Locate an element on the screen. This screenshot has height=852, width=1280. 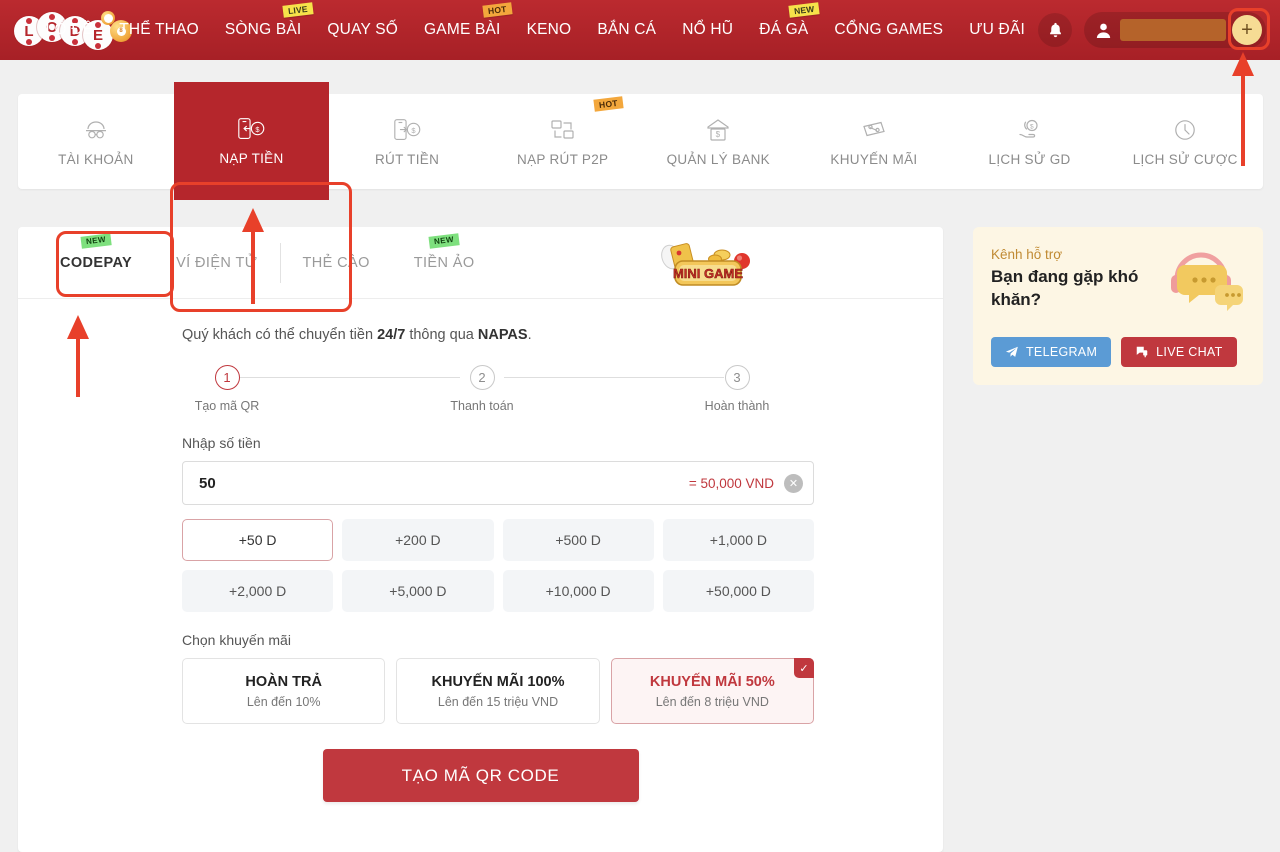
generate-qr-button: TẠO MÃ QR CODE is located at coordinates (480, 775).